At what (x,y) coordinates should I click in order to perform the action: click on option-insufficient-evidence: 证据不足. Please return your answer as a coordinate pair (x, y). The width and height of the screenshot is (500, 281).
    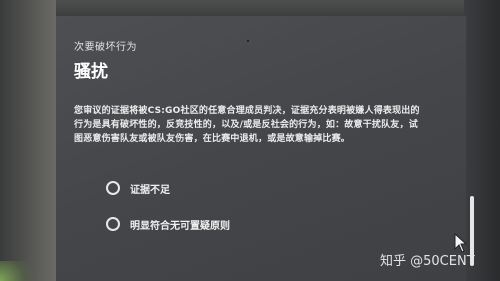
    Looking at the image, I should click on (286, 188).